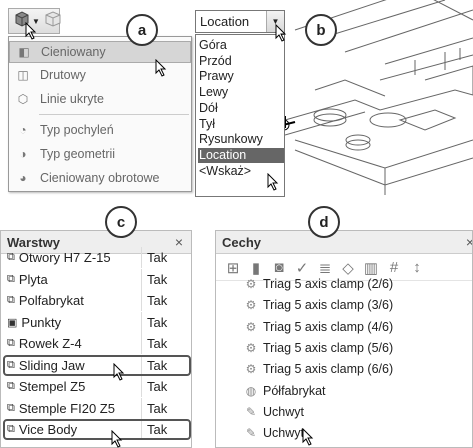  I want to click on layer-name: Rowek Z-4, so click(50, 343).